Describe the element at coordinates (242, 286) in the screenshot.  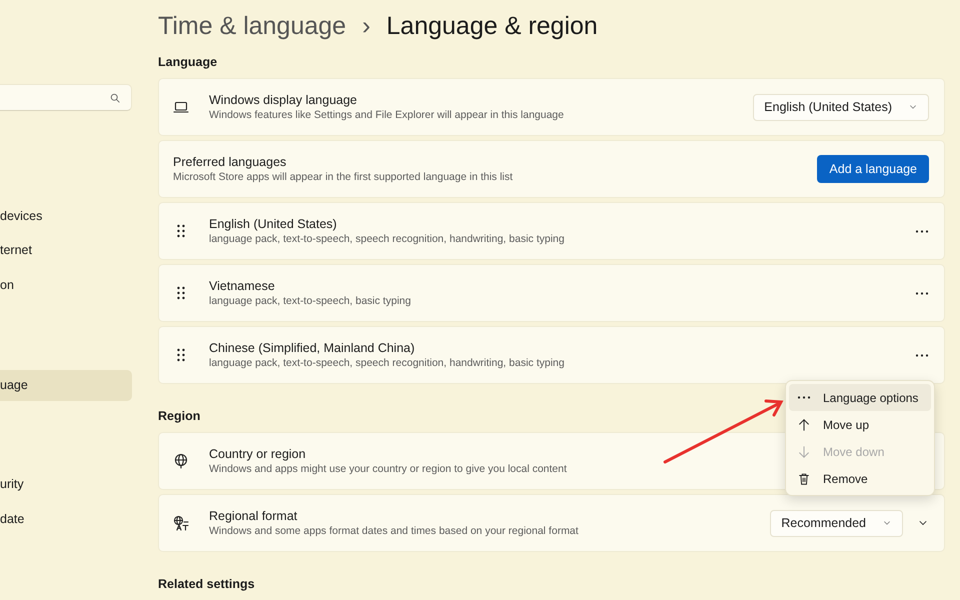
I see `setting-title: Vietnamese` at that location.